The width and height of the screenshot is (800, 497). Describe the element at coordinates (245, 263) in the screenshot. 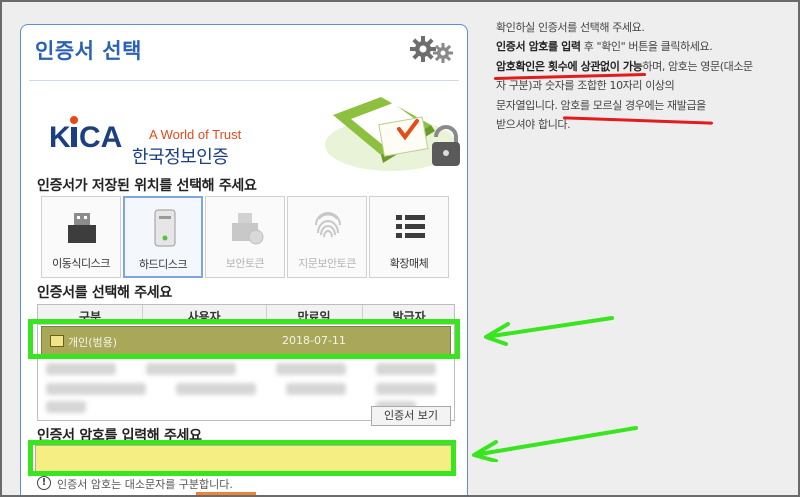

I see `storage-label: 보안토큰` at that location.